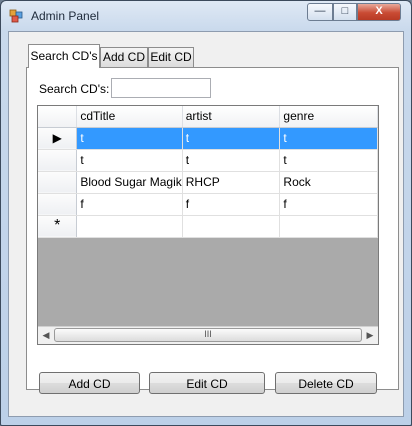  Describe the element at coordinates (379, 12) in the screenshot. I see `close-button: X` at that location.